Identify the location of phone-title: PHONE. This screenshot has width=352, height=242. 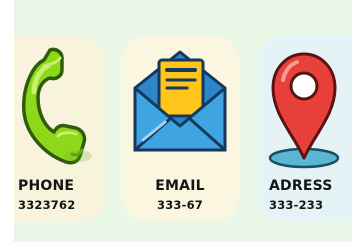
(46, 186).